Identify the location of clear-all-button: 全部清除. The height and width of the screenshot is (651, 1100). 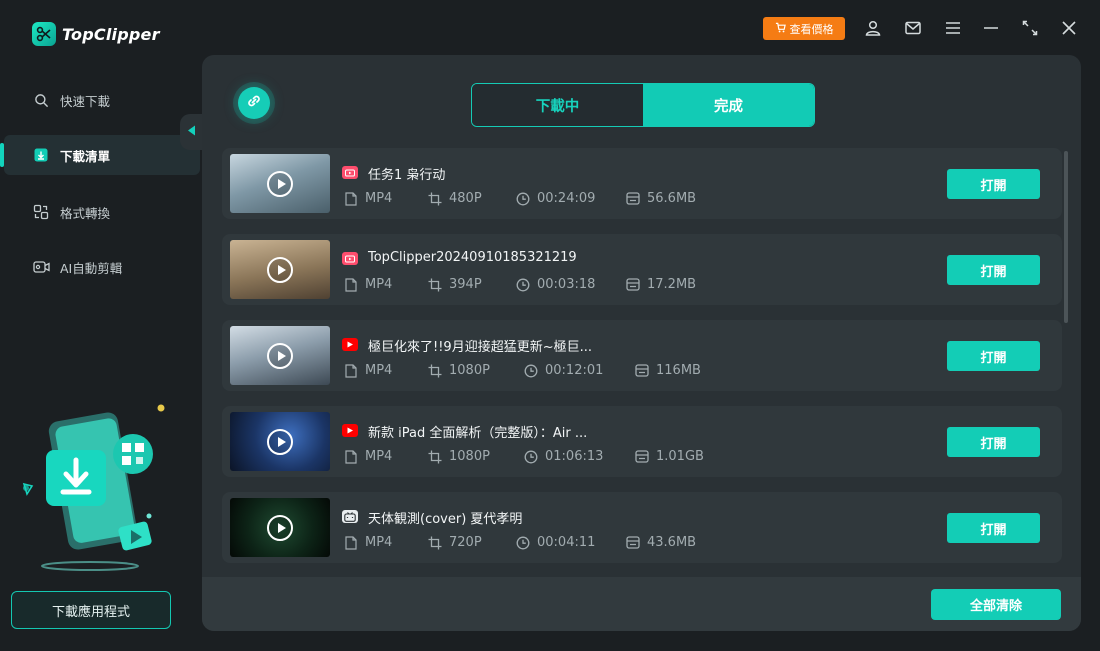
(996, 604).